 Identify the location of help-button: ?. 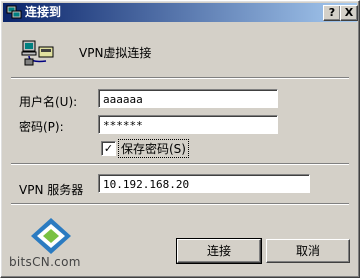
(332, 13).